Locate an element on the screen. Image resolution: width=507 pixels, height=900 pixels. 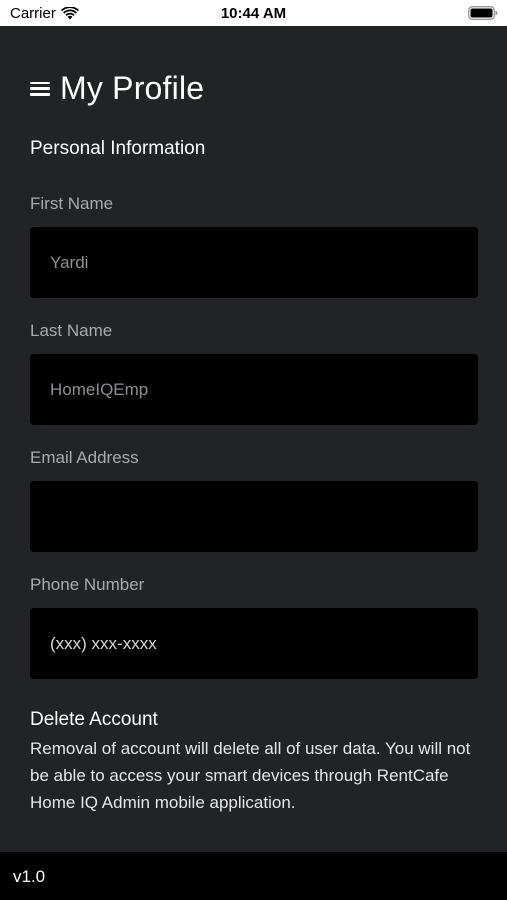
last-name-field is located at coordinates (254, 389).